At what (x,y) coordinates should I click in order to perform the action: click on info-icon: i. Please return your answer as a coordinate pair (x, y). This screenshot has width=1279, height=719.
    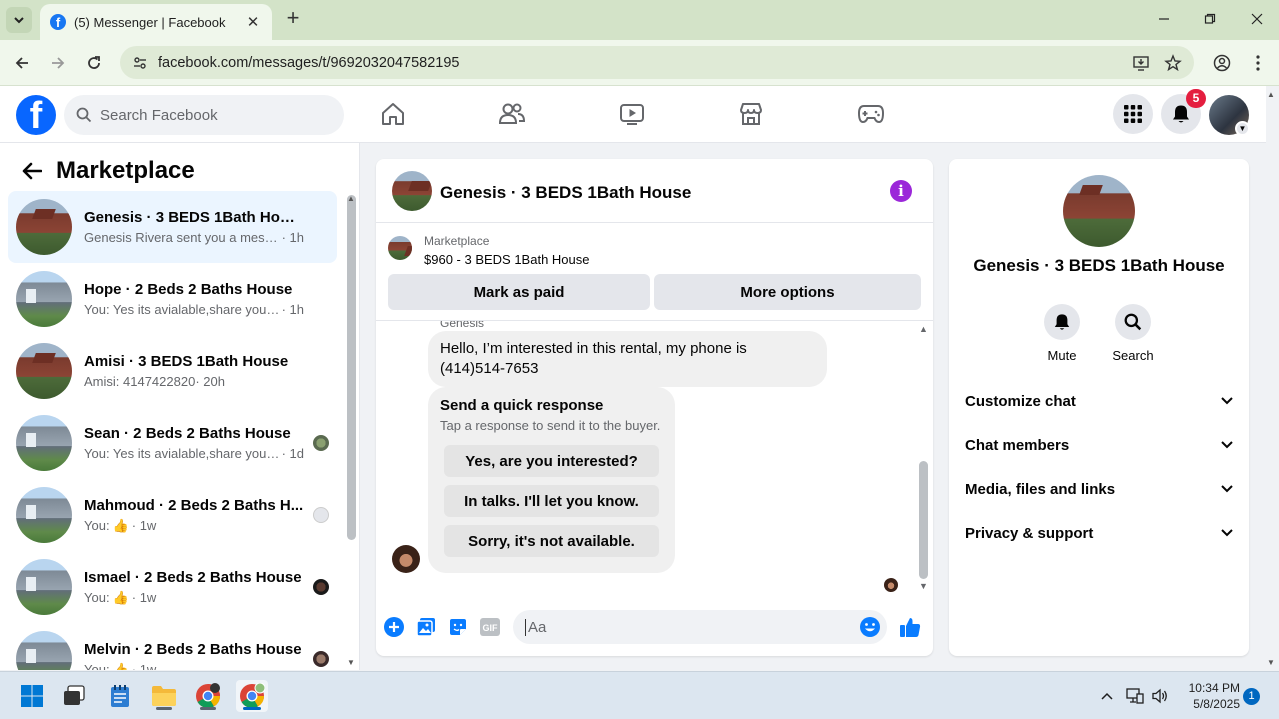
    Looking at the image, I should click on (901, 191).